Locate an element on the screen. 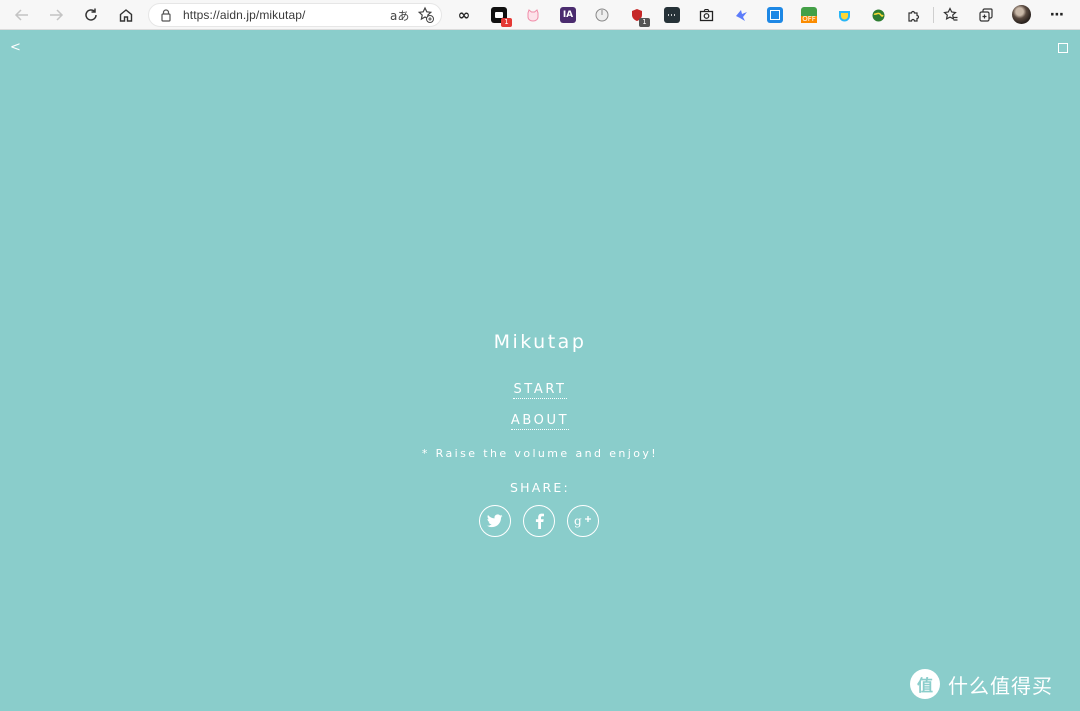 Image resolution: width=1080 pixels, height=711 pixels. url-text: https://aidn.jp/mikutap/ is located at coordinates (244, 15).